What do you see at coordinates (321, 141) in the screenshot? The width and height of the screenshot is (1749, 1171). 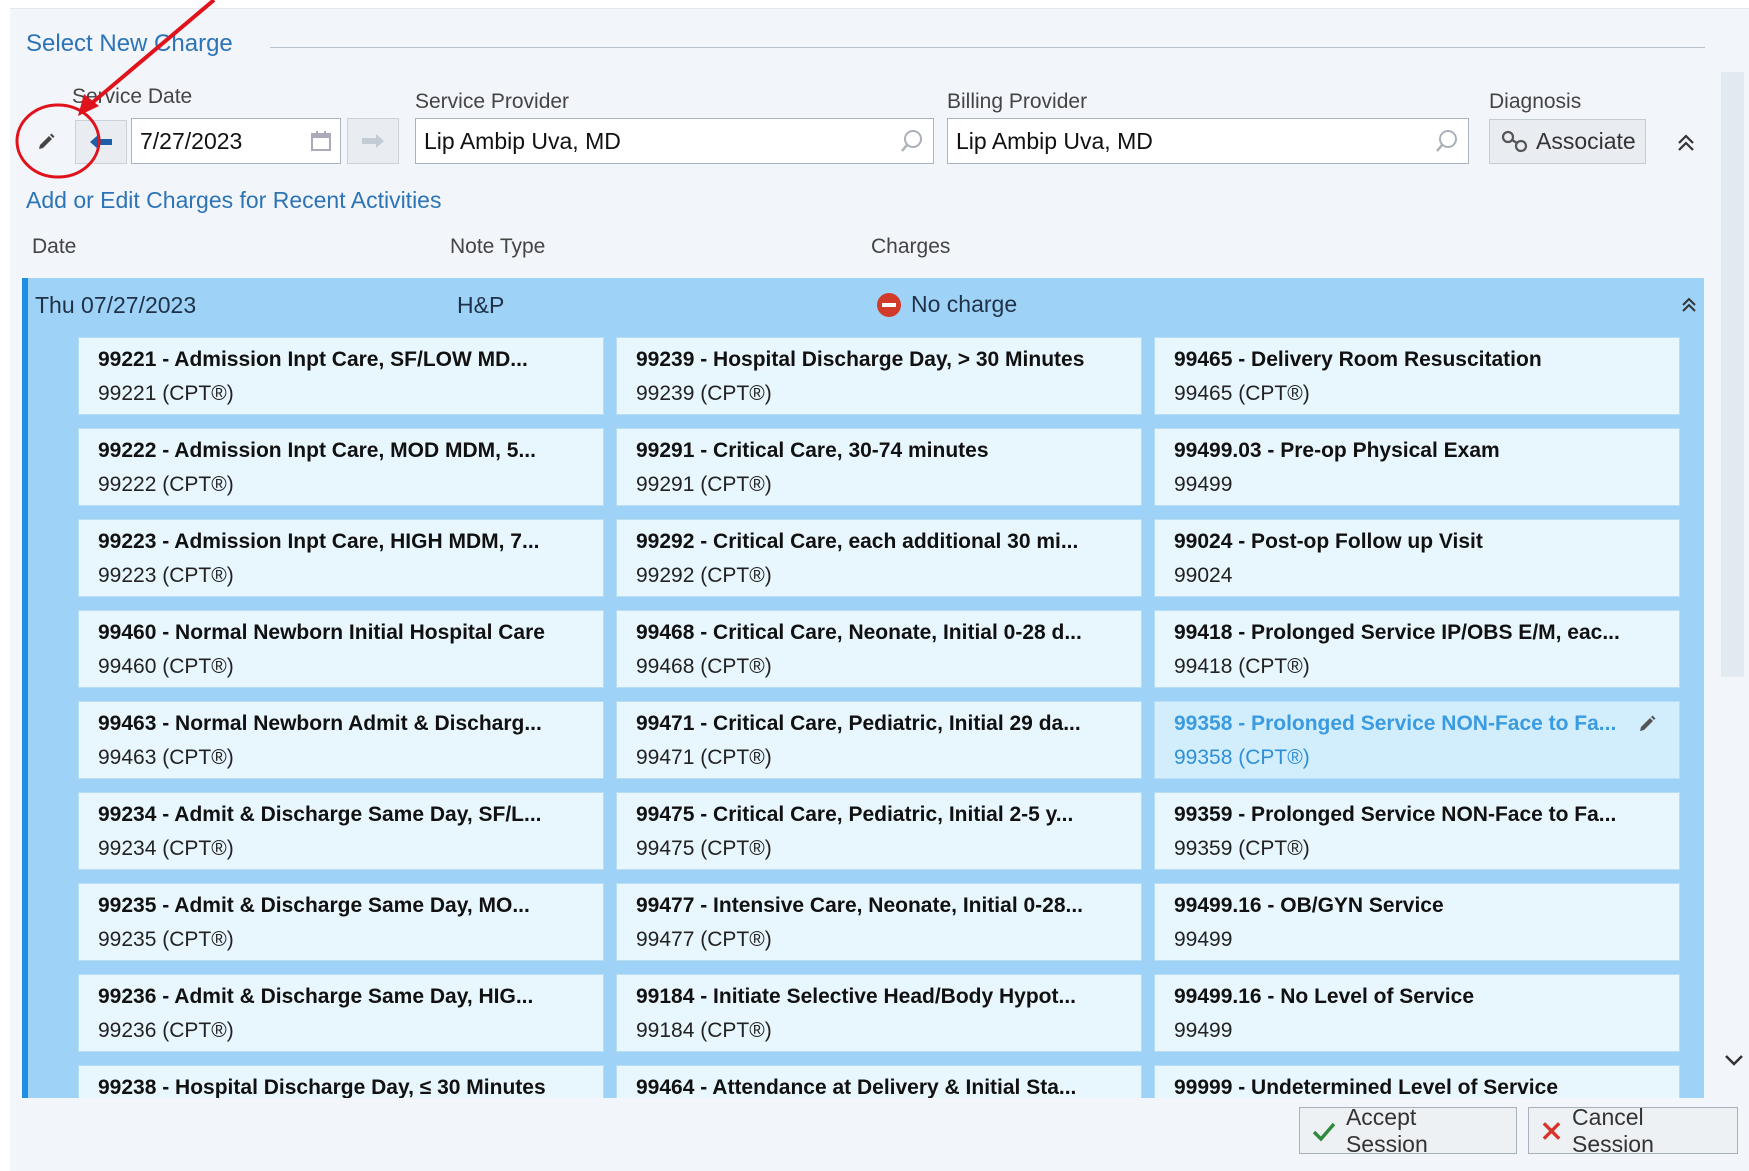 I see `calendar-icon` at bounding box center [321, 141].